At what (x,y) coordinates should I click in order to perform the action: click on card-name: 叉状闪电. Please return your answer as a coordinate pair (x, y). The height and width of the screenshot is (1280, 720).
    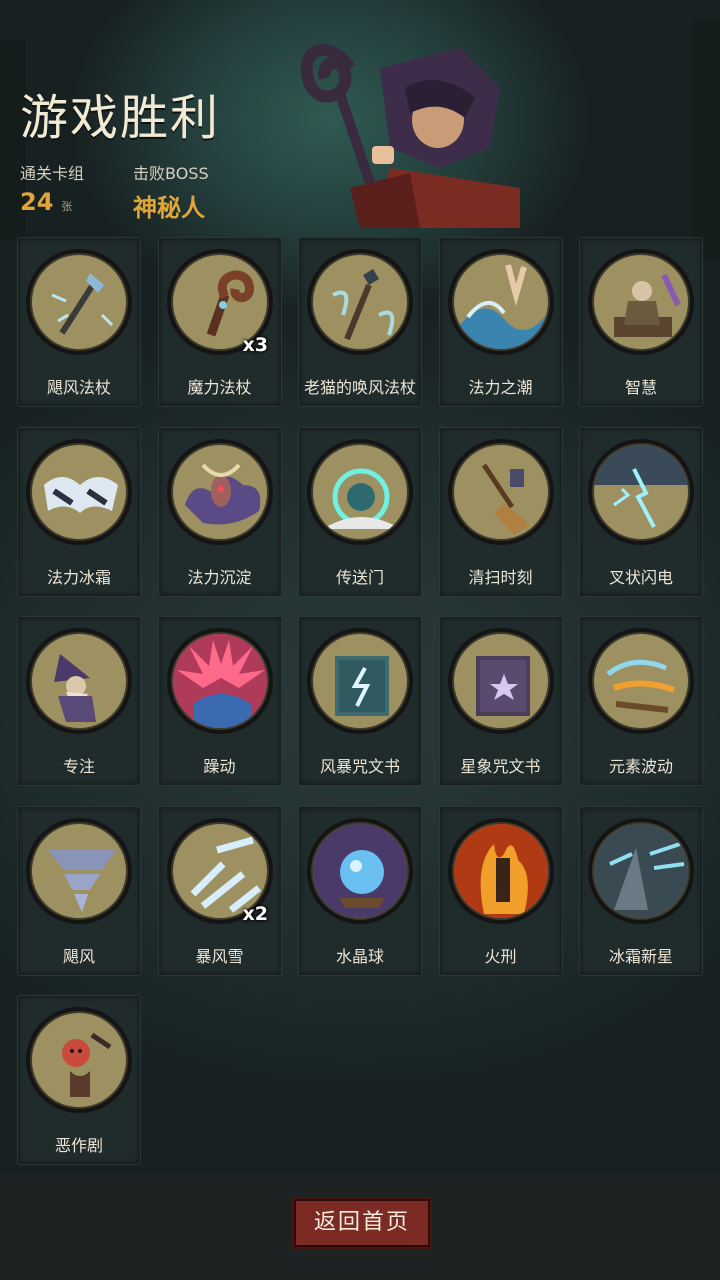
    Looking at the image, I should click on (640, 577).